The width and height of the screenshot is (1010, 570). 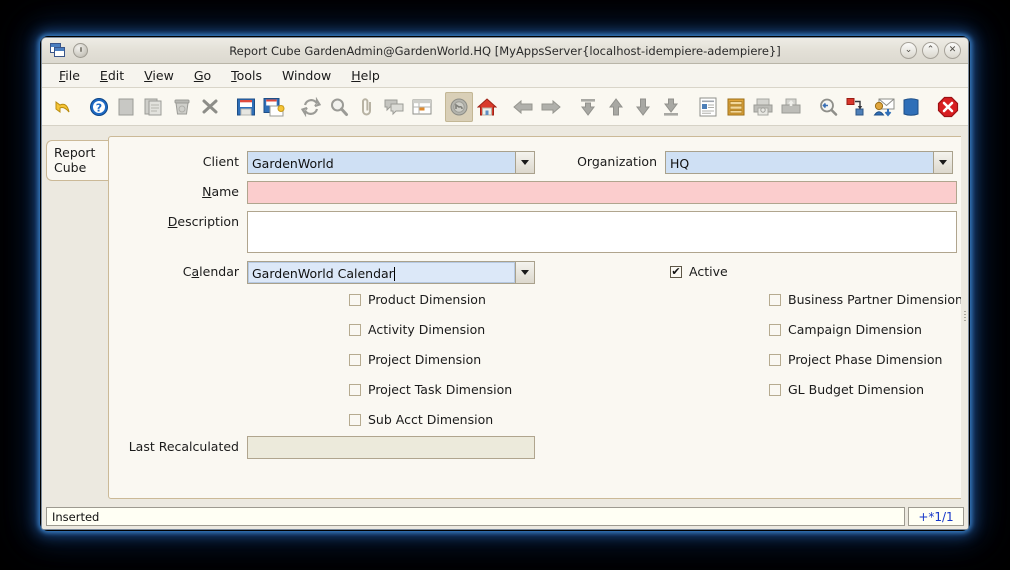 I want to click on campaign-dimension-label: Campaign Dimension, so click(x=855, y=329).